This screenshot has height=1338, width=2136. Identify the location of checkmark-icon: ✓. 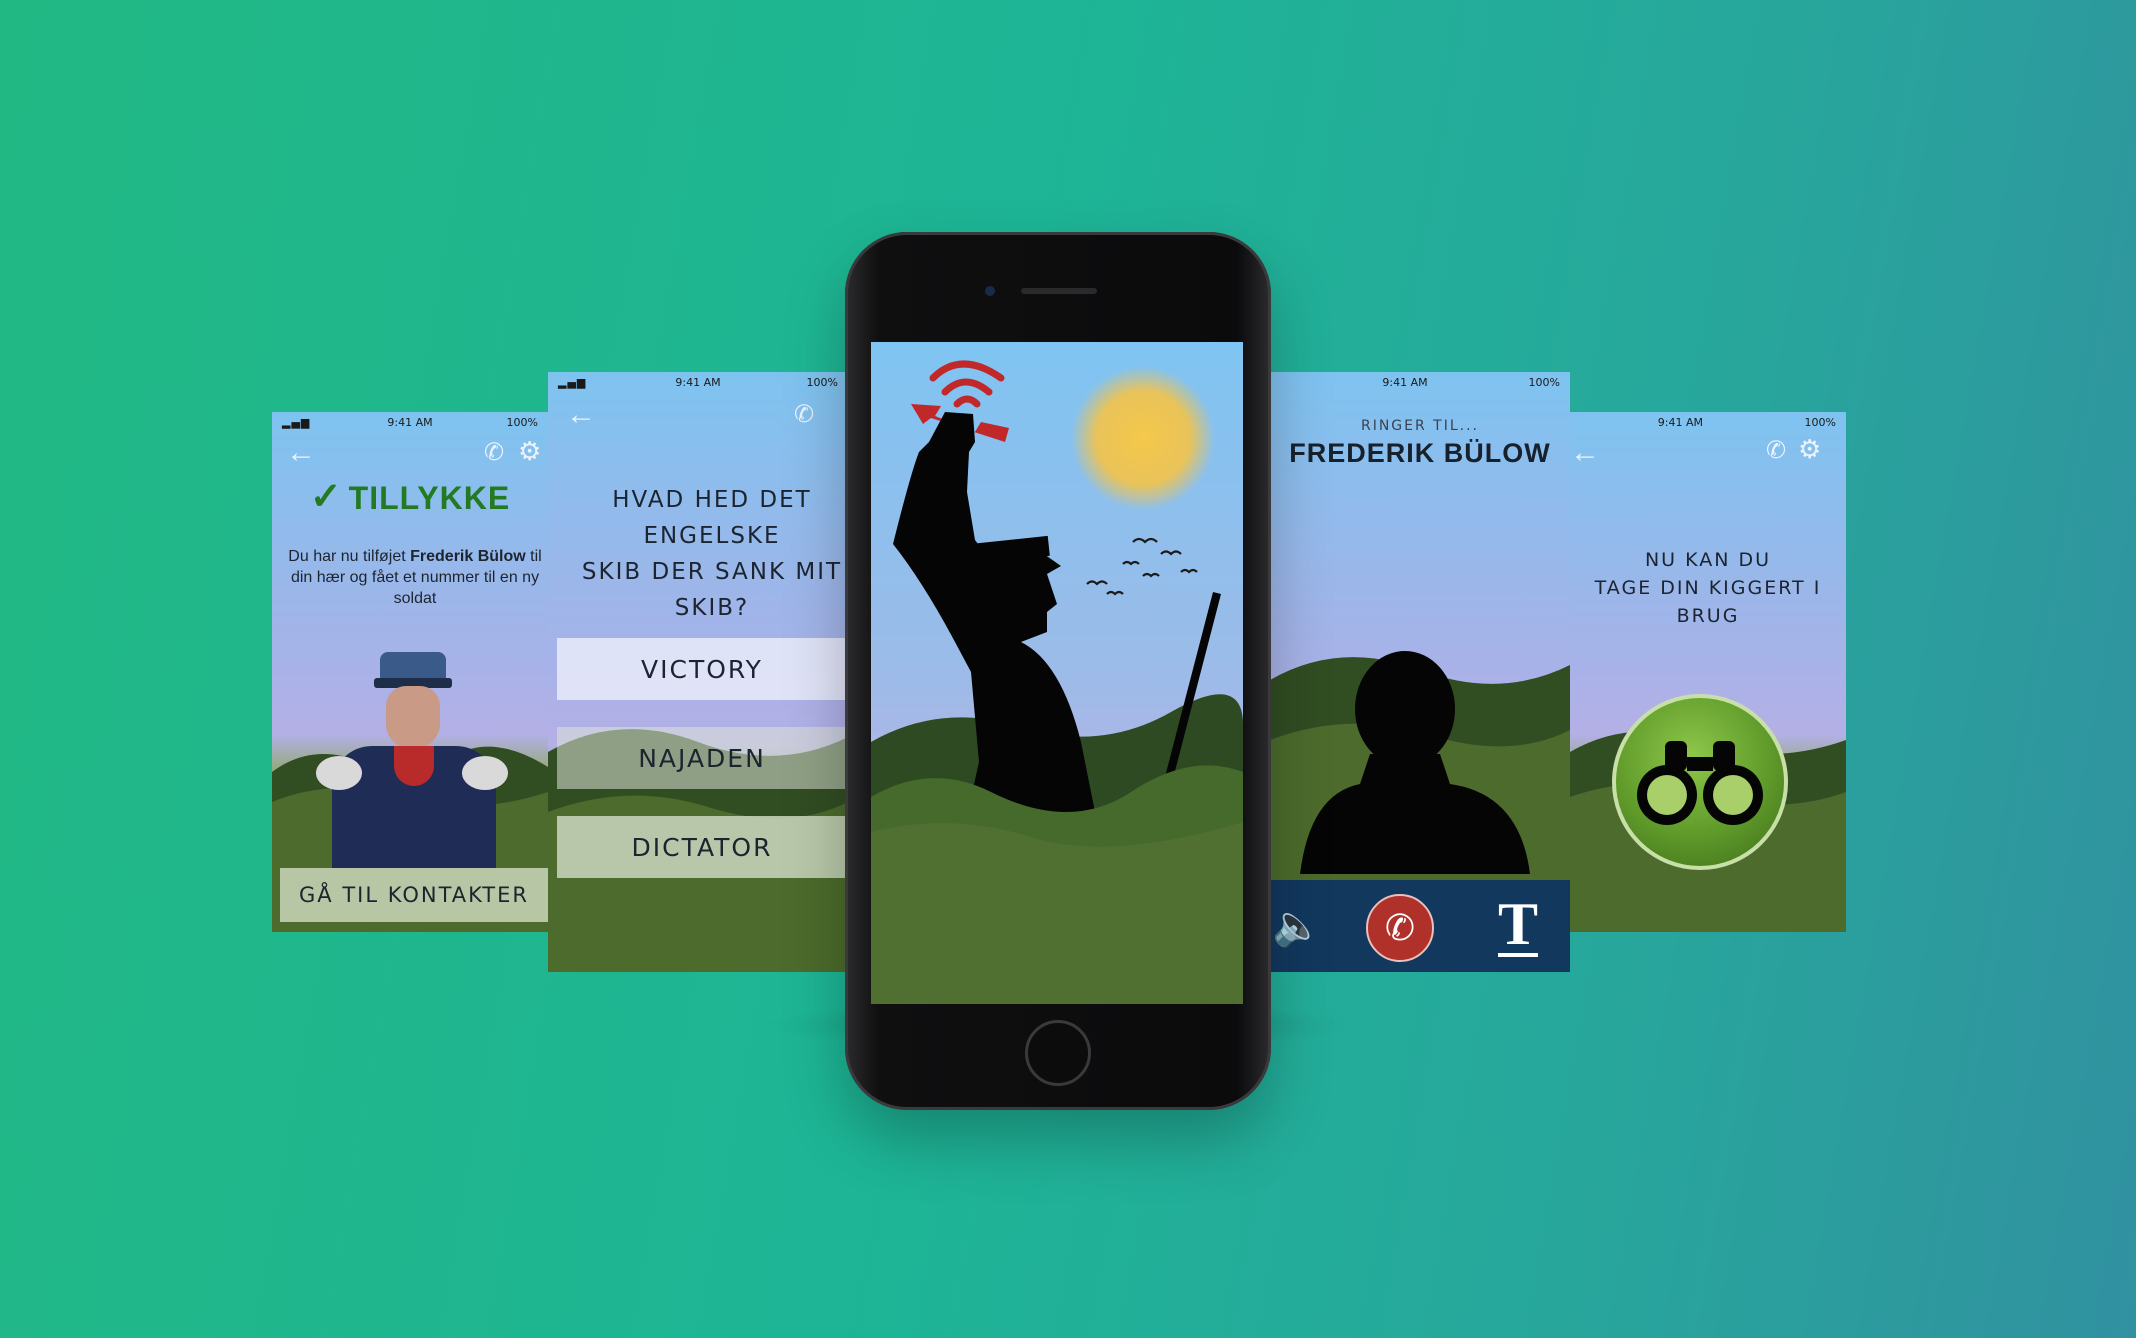
(326, 497).